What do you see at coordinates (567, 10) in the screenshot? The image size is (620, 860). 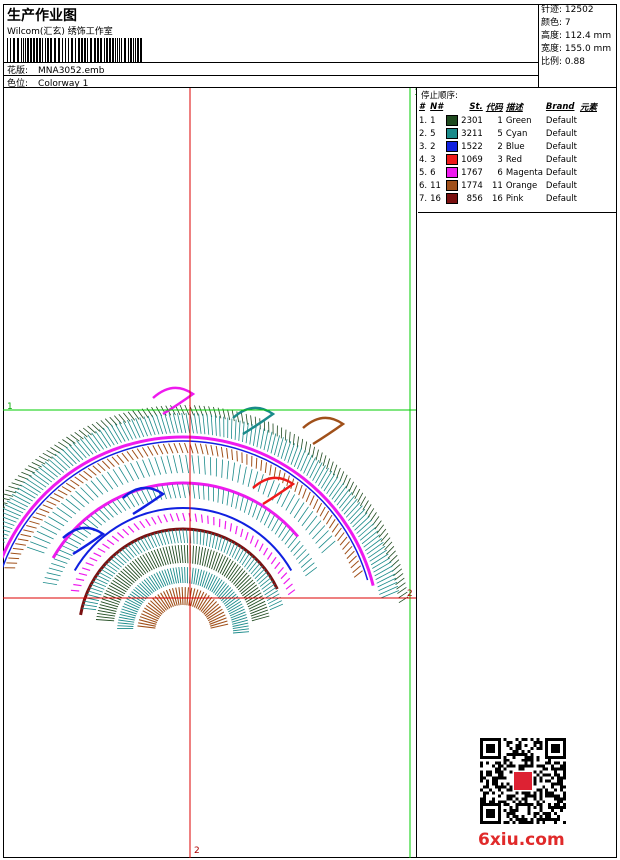 I see `stat-stitches: 针迹: 12502` at bounding box center [567, 10].